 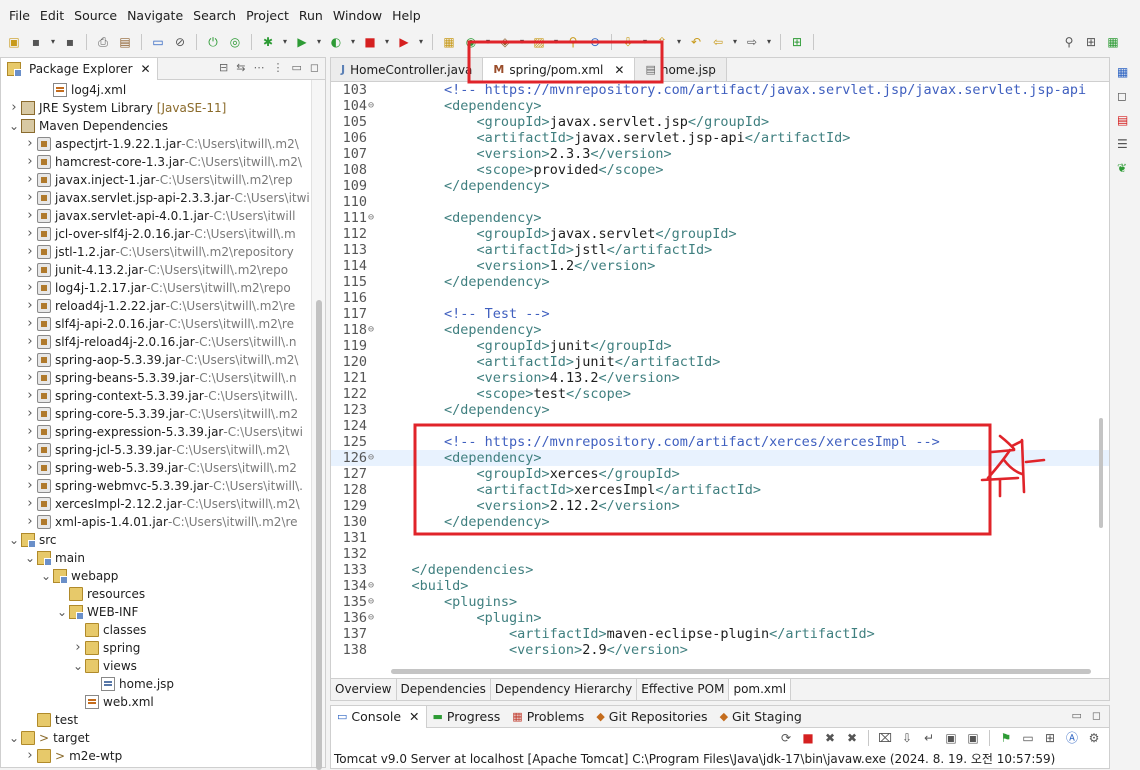 What do you see at coordinates (1101, 473) in the screenshot?
I see `editor-scroll-thumb` at bounding box center [1101, 473].